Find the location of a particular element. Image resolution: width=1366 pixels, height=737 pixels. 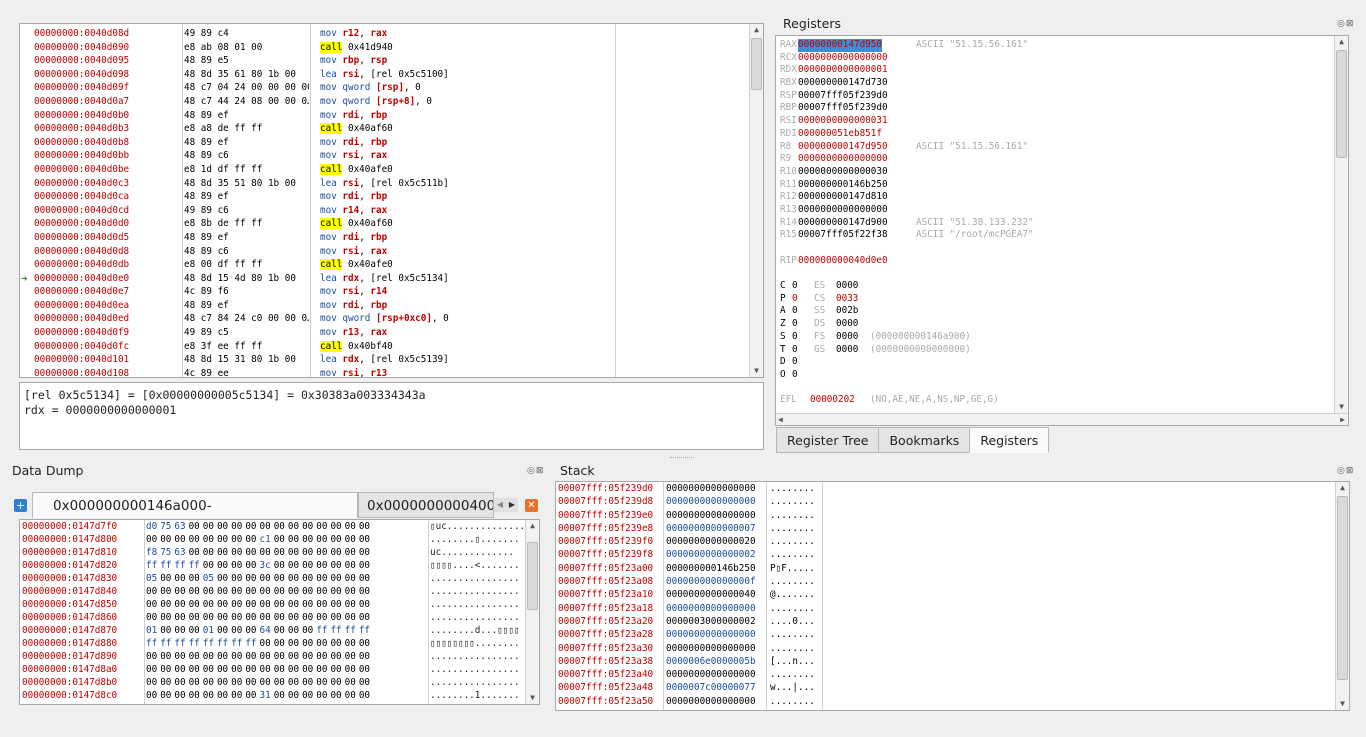

hex-byte: 63 is located at coordinates (181, 526).